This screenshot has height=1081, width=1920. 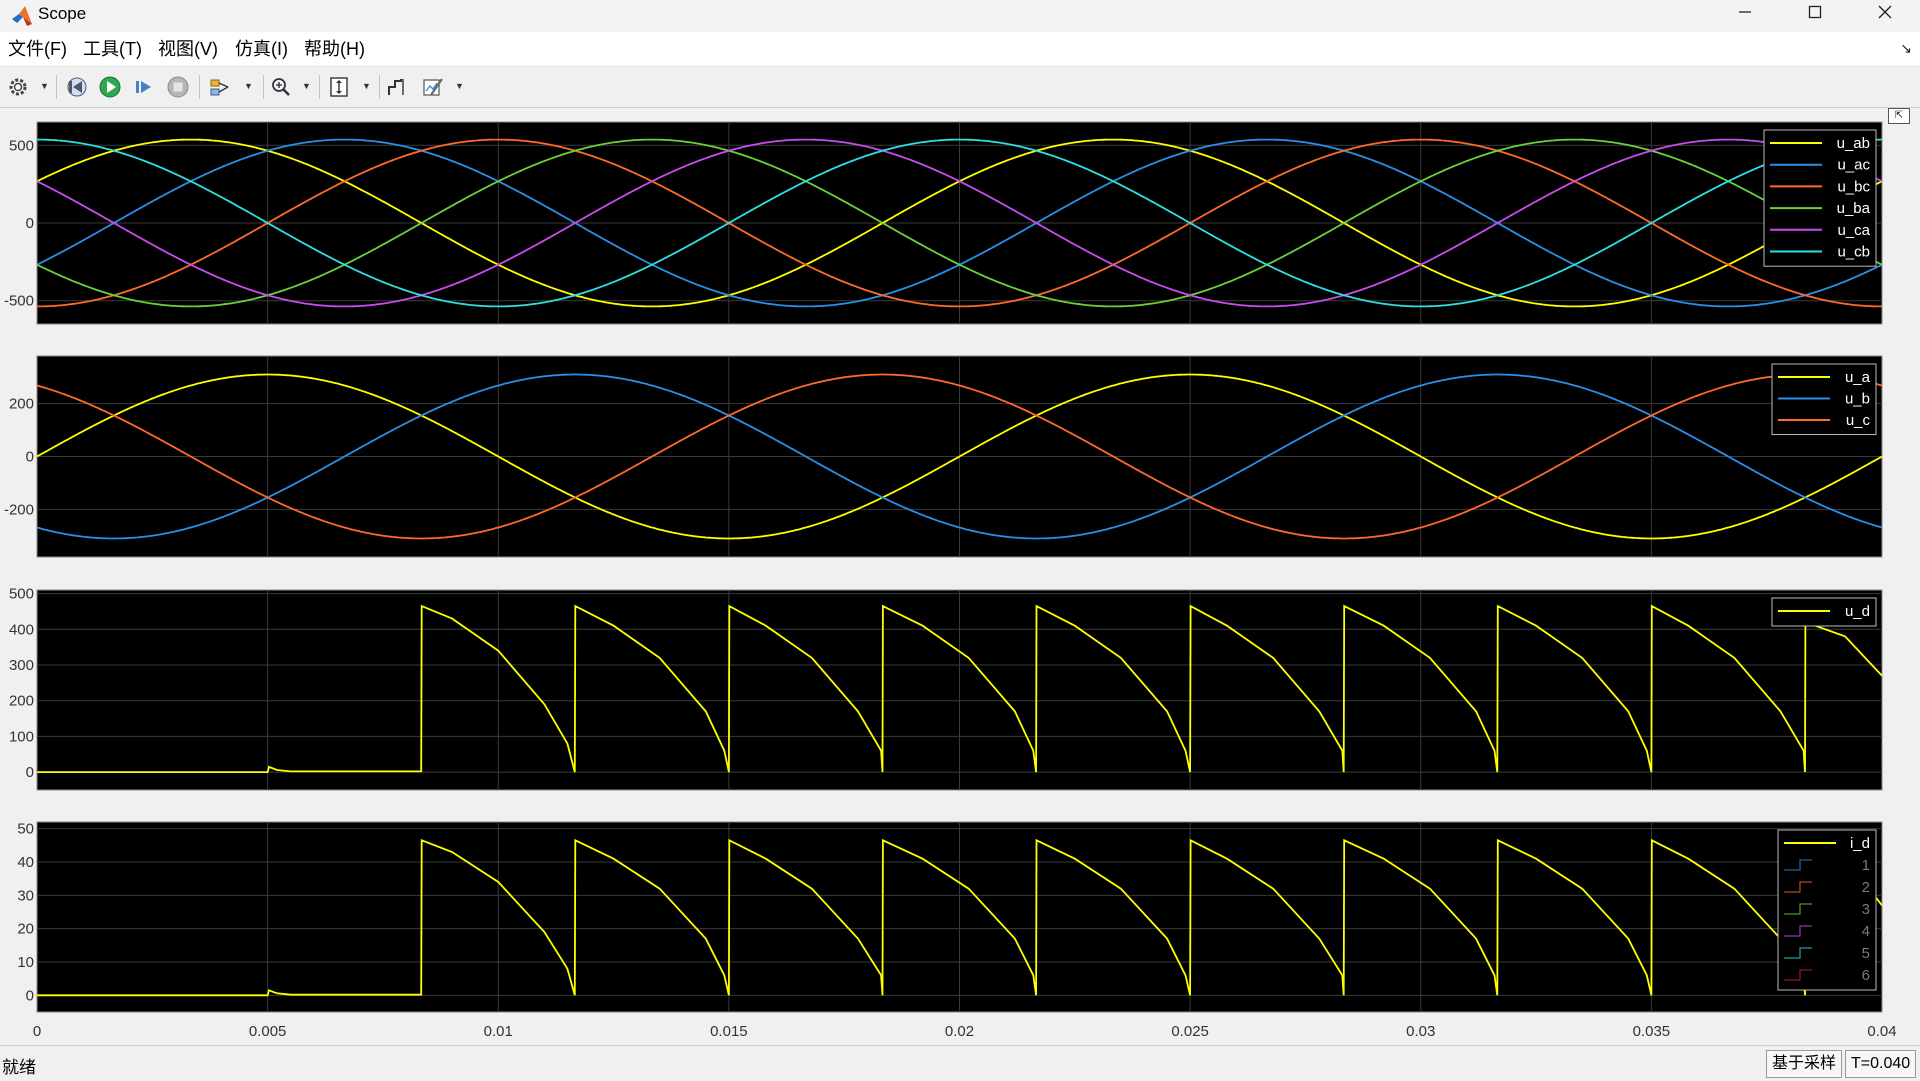 I want to click on legend: u_d, so click(x=1824, y=612).